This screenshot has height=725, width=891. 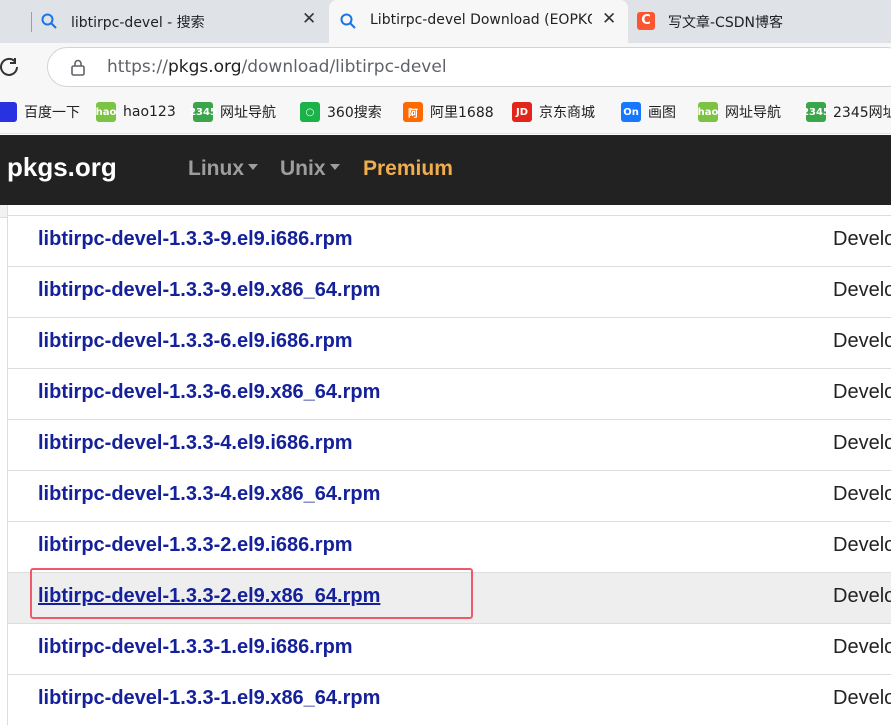 I want to click on jd-icon: JD, so click(x=522, y=112).